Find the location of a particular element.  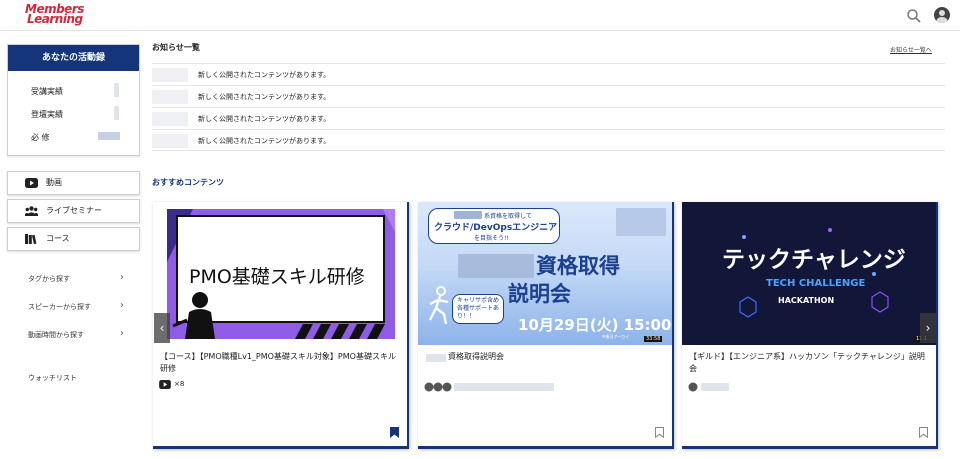

thumb-line3: を目指そう!! is located at coordinates (491, 238).